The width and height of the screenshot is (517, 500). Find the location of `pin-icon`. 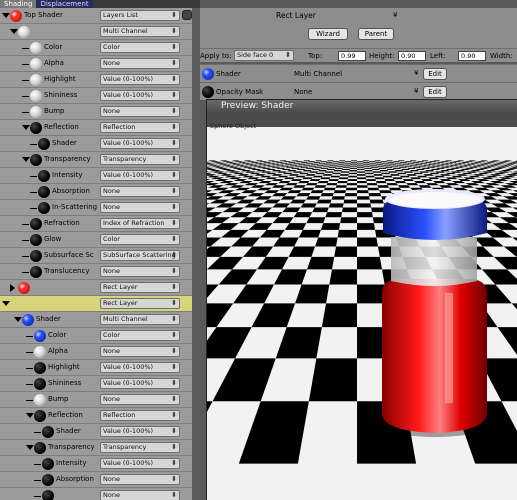

pin-icon is located at coordinates (187, 15).